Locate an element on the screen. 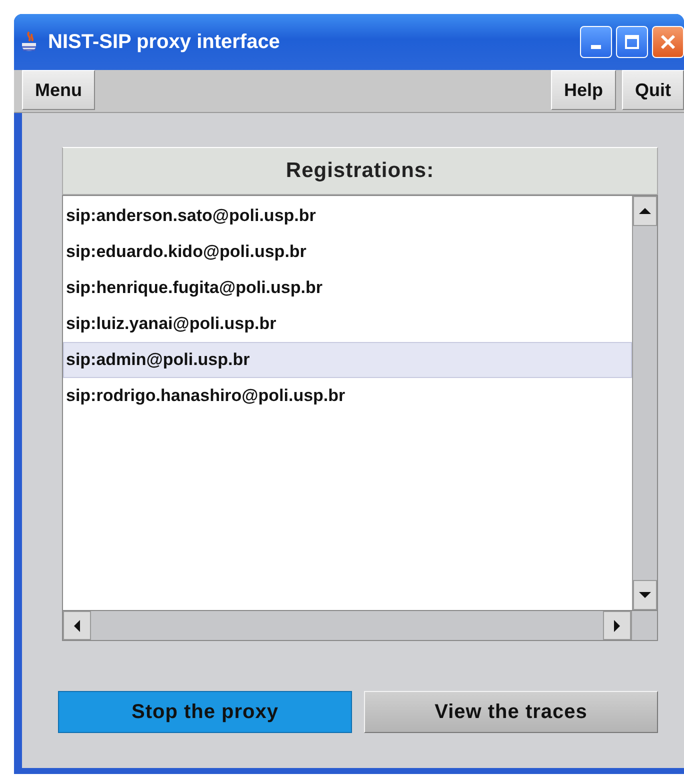  list-item: sip:rodrigo.hanashiro@poli.usp.br is located at coordinates (347, 396).